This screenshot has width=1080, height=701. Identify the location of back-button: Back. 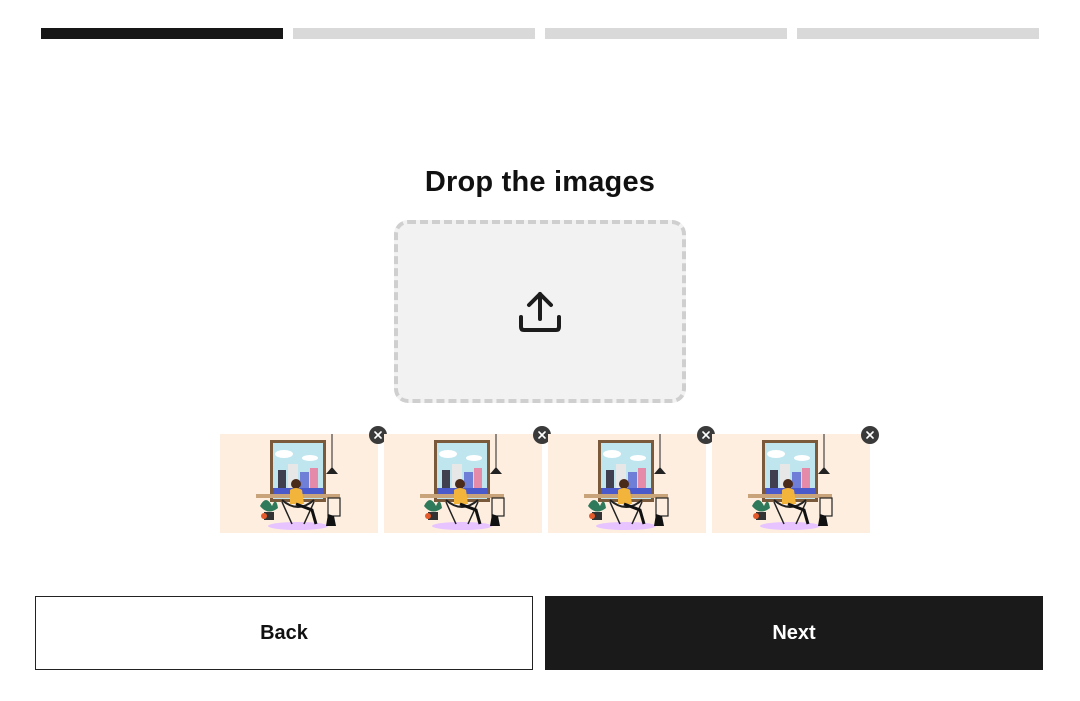
(284, 633).